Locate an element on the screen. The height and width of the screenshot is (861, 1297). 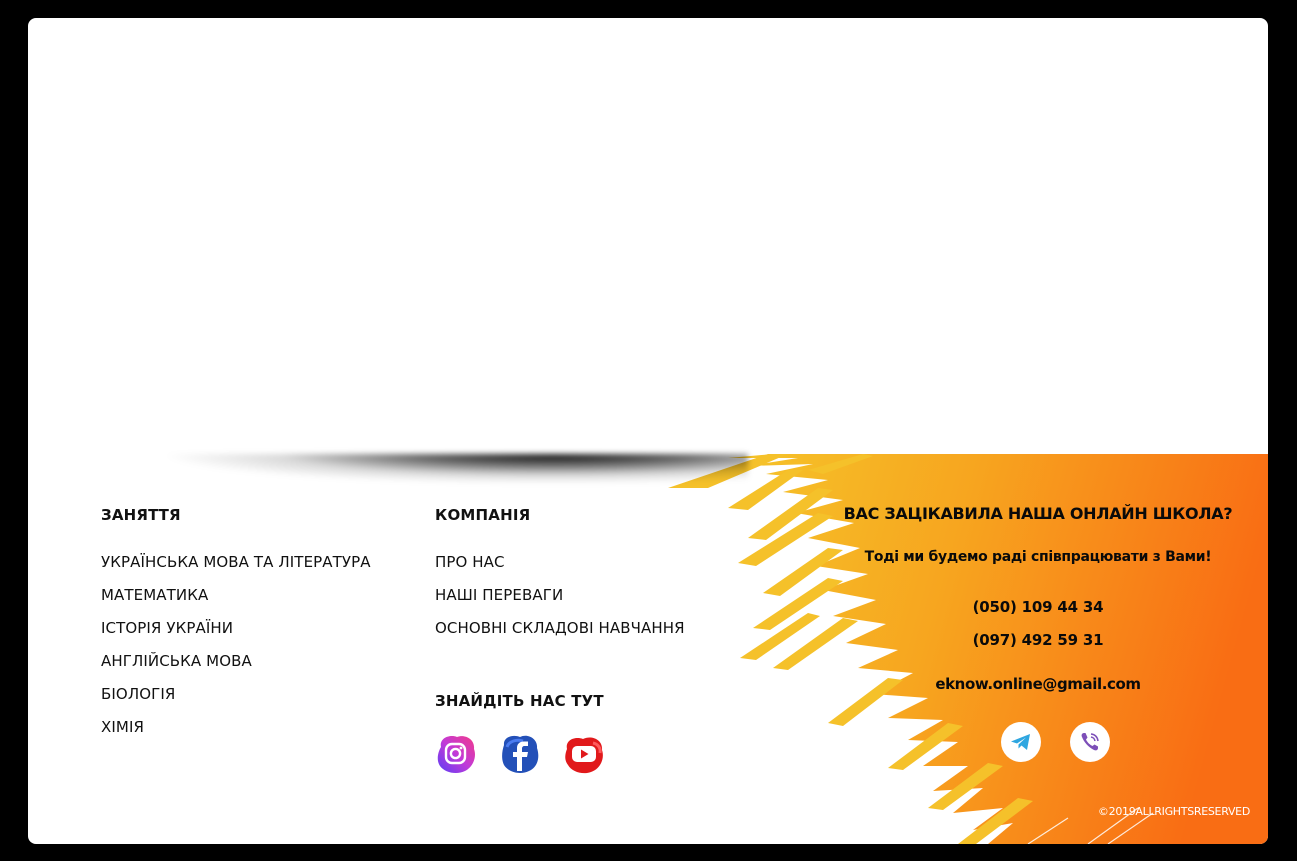
company-title: КОМПАНІЯ is located at coordinates (483, 515).